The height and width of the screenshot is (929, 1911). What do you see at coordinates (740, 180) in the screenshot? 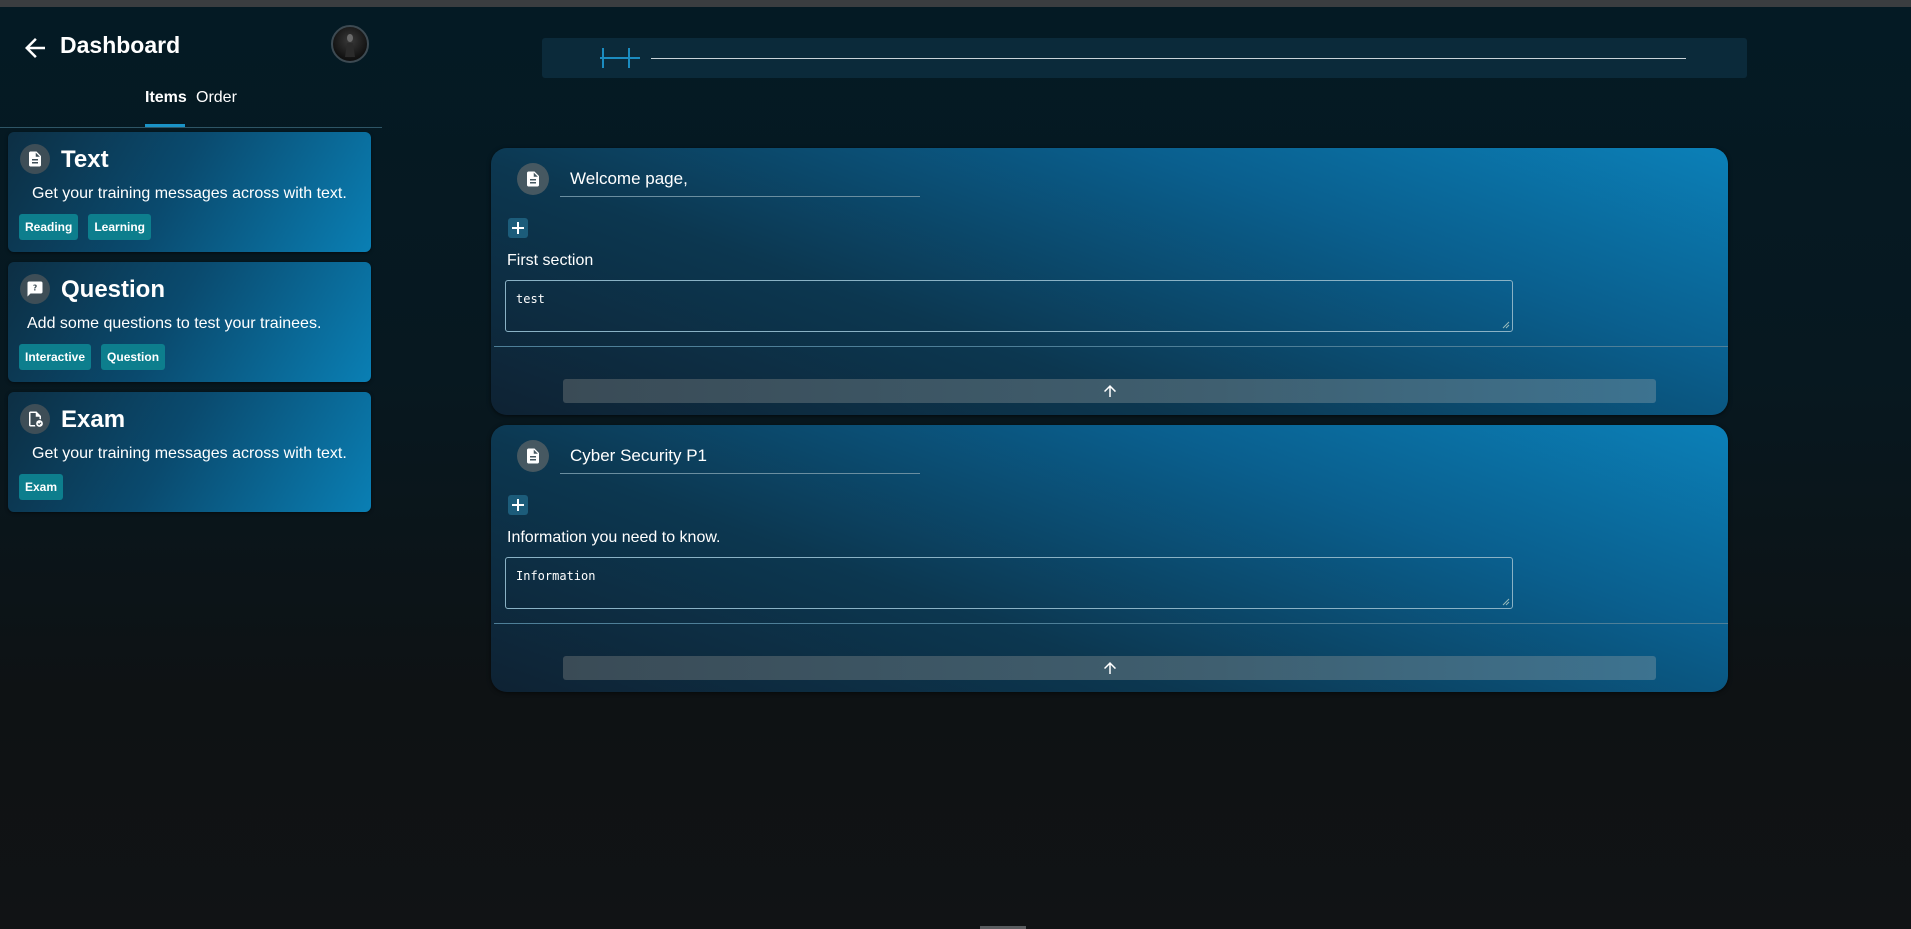
I see `section-title-field: Welcome page,` at bounding box center [740, 180].